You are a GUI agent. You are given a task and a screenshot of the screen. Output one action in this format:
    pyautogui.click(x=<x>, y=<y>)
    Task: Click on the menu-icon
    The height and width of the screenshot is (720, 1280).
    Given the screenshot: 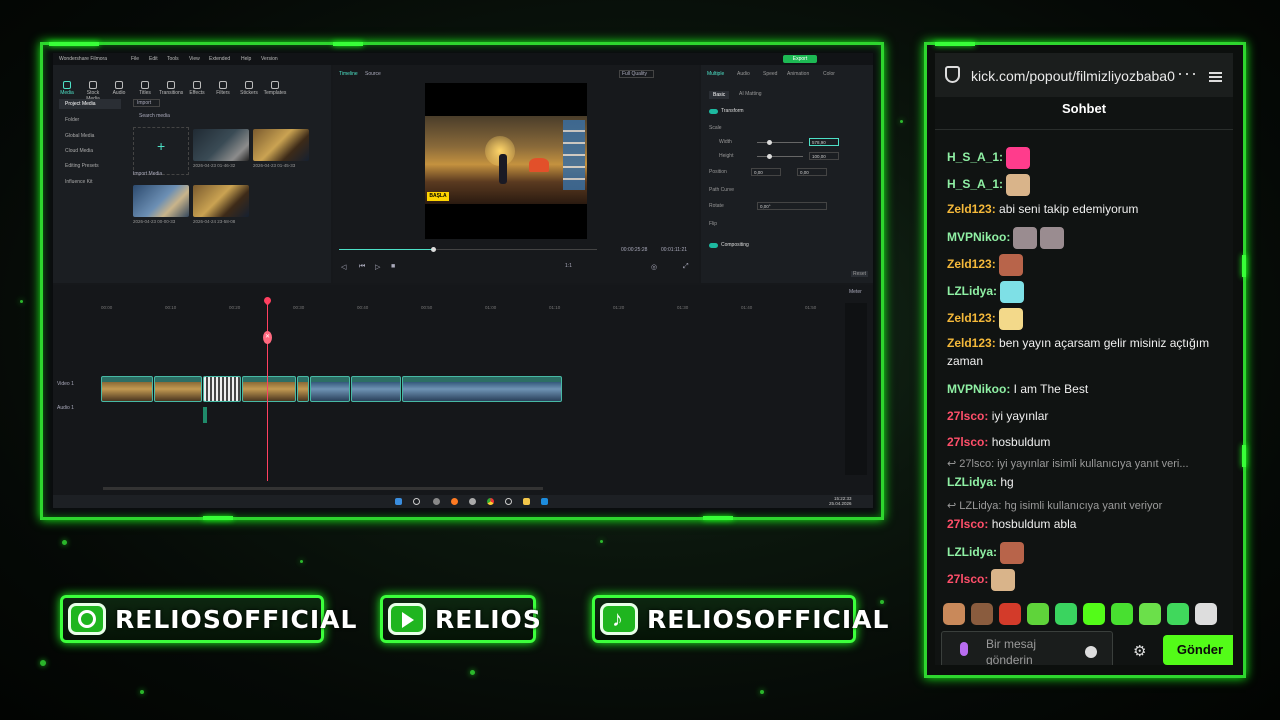 What is the action you would take?
    pyautogui.click(x=1215, y=77)
    